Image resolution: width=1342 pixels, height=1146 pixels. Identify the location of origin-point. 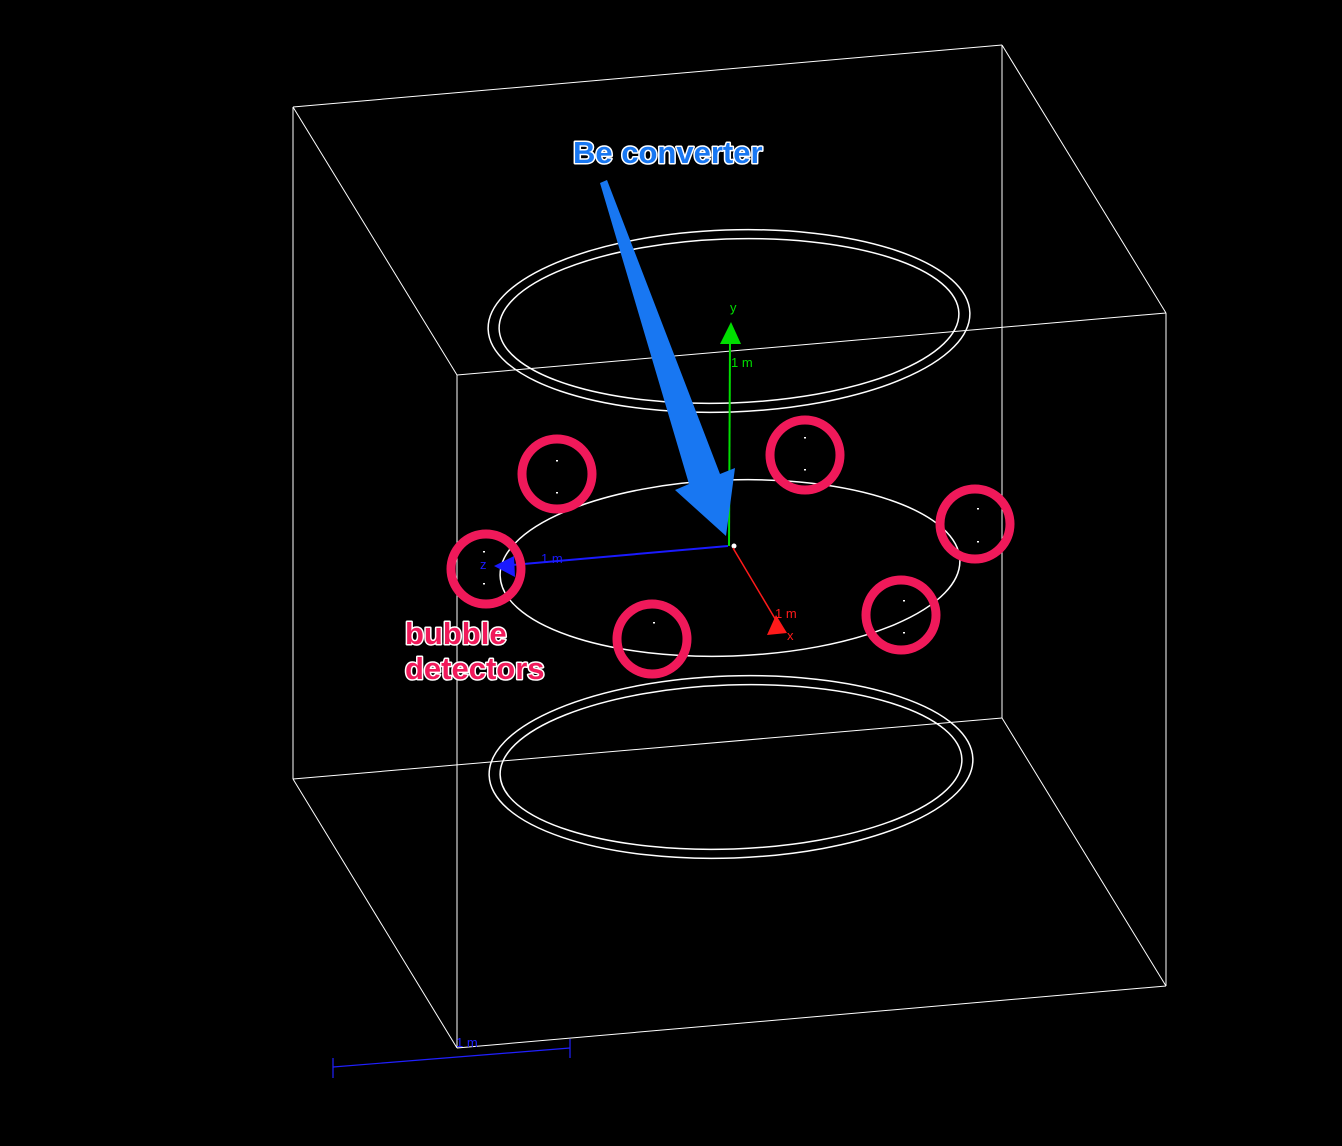
(734, 546).